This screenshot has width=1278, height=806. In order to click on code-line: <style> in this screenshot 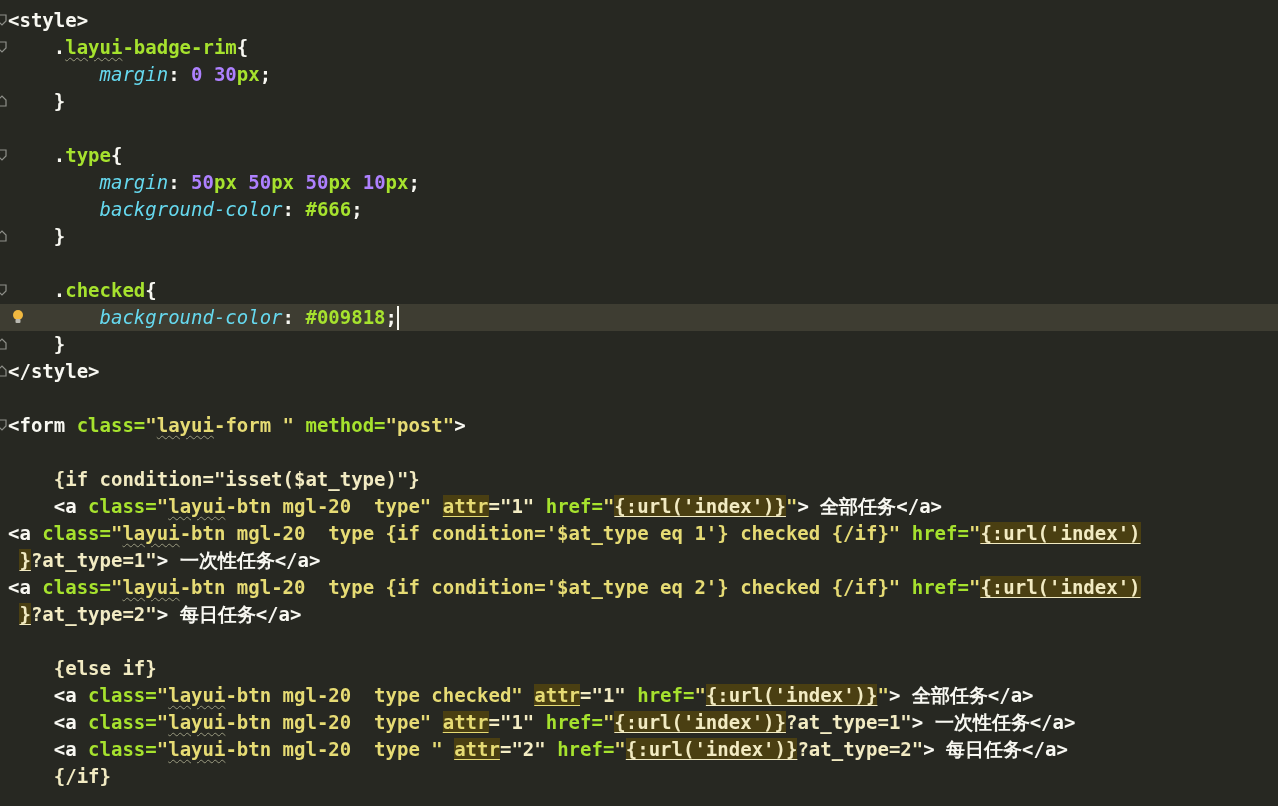, I will do `click(48, 20)`.